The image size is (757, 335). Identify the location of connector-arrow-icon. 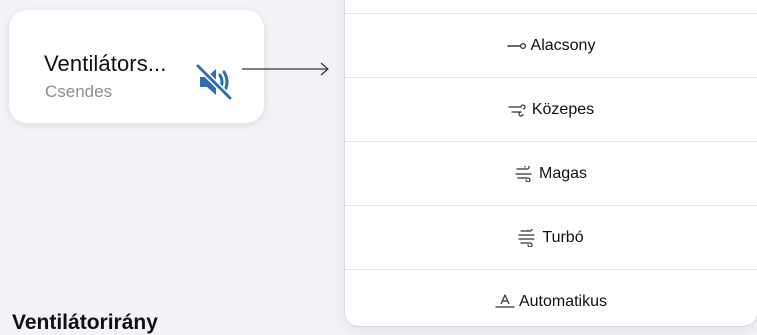
(285, 69).